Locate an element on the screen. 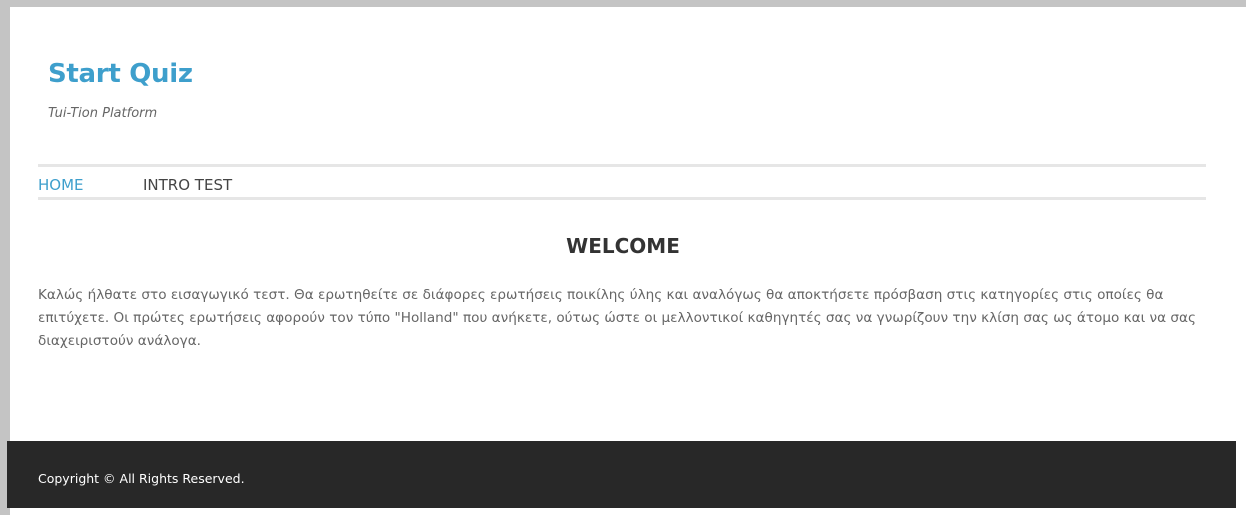  copyright-text: Copyright © All Rights Reserved. is located at coordinates (141, 478).